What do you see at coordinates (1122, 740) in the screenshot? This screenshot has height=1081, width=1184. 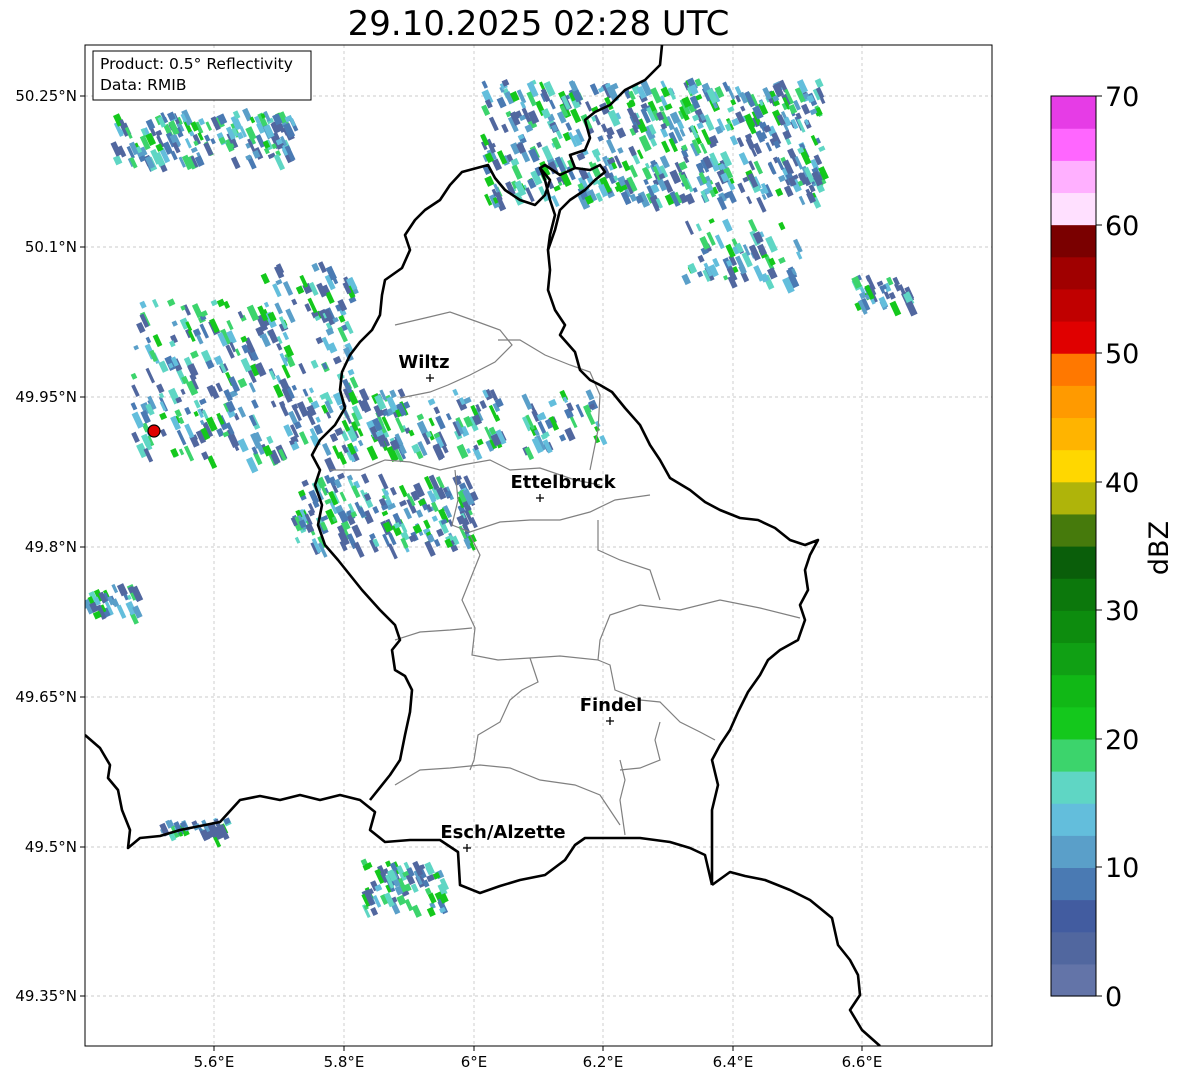 I see `colorbar-tick-label: 20` at bounding box center [1122, 740].